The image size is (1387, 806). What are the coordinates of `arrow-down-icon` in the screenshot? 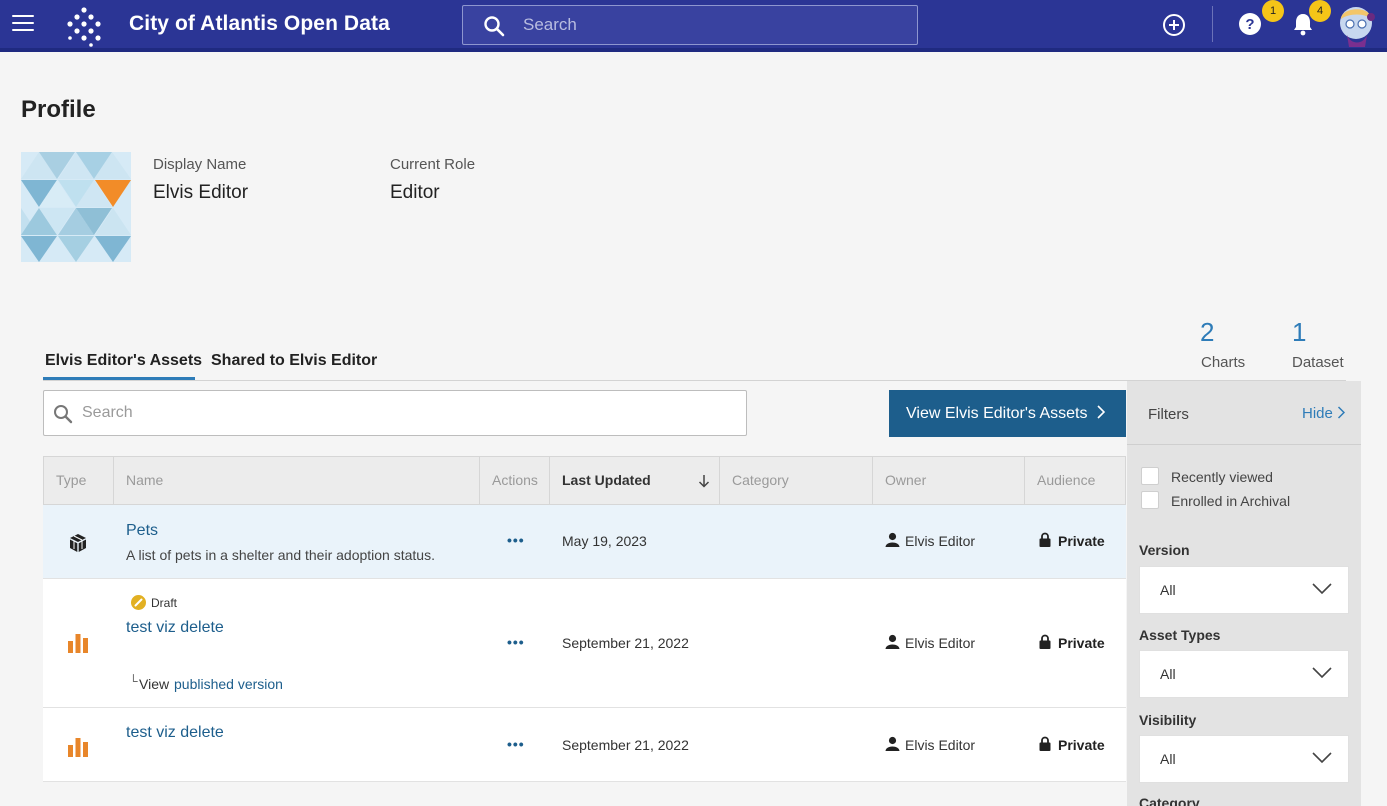 It's located at (704, 481).